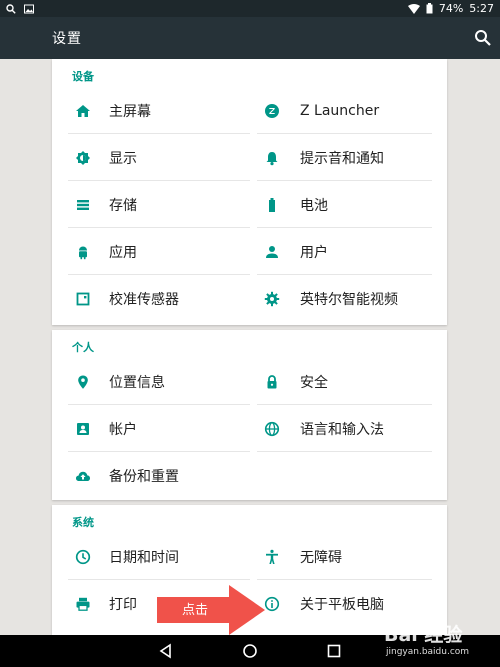  Describe the element at coordinates (11, 8) in the screenshot. I see `search-notification-icon` at that location.